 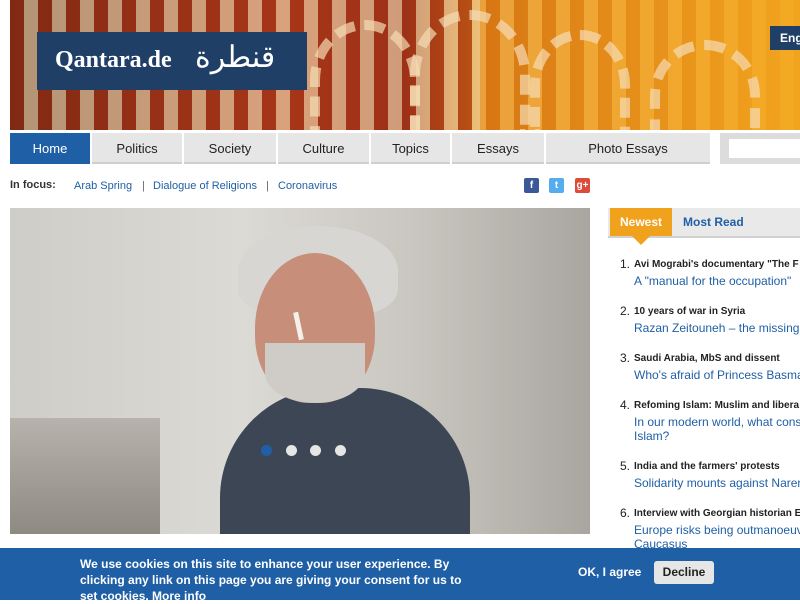 What do you see at coordinates (137, 148) in the screenshot?
I see `nav-politics: Politics` at bounding box center [137, 148].